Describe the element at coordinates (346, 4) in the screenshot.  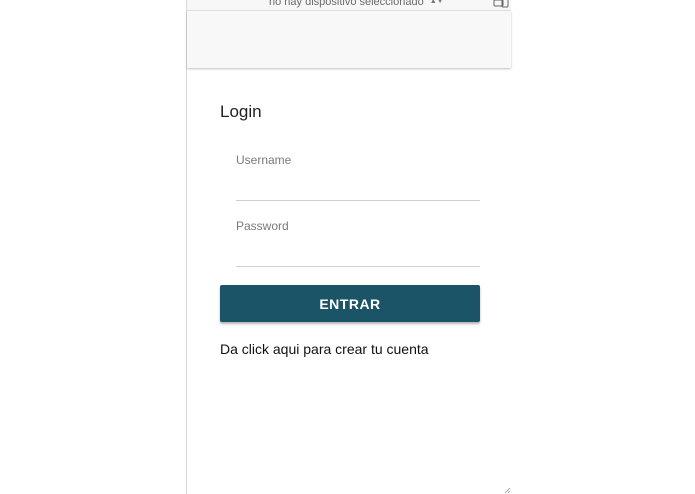
I see `device-select-label: no hay dispositivo seleccionado` at that location.